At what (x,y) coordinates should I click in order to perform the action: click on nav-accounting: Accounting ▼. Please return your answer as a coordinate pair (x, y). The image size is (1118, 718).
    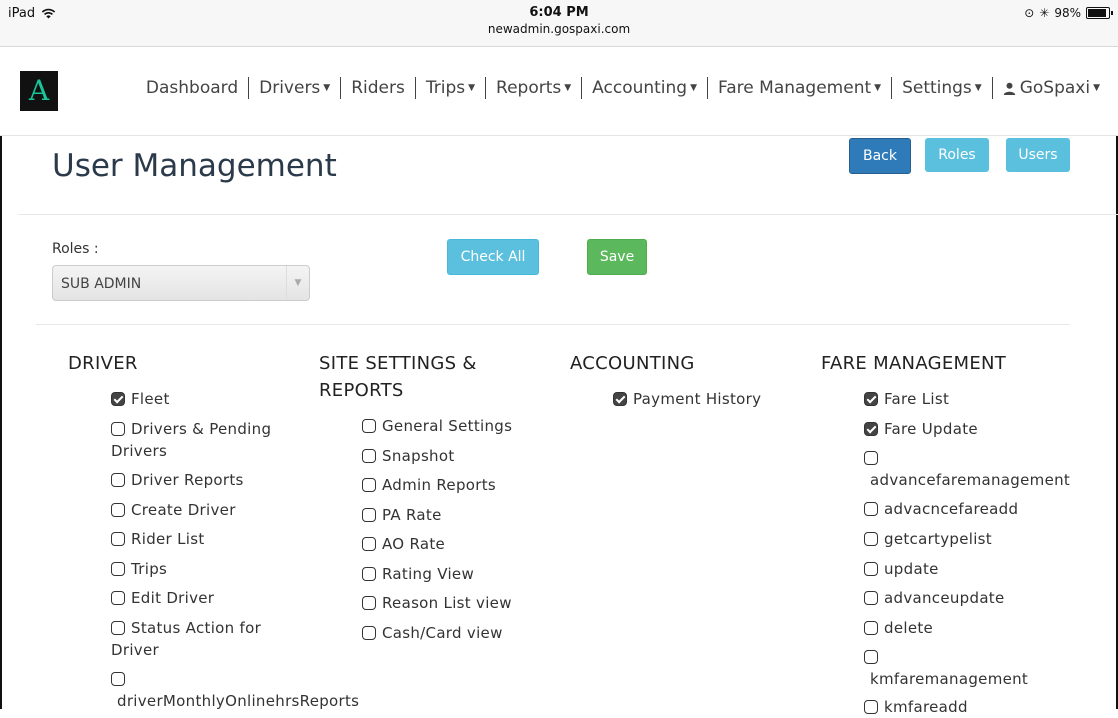
    Looking at the image, I should click on (644, 88).